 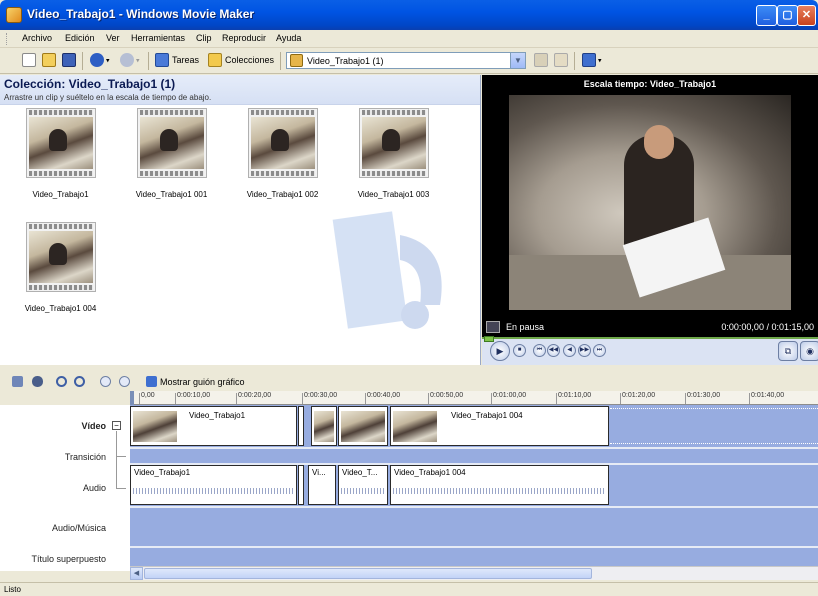 I want to click on up-one-level-button, so click(x=541, y=61).